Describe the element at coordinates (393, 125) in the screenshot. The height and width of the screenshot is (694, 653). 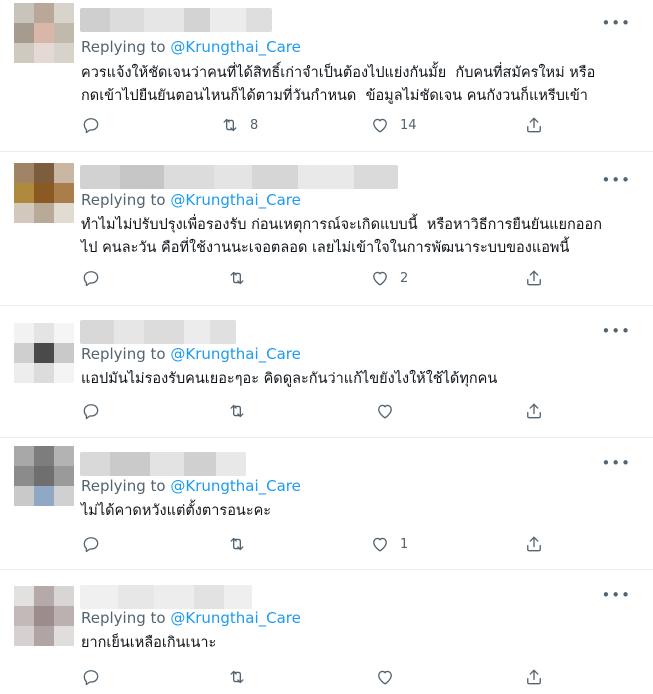
I see `like-button: 14` at that location.